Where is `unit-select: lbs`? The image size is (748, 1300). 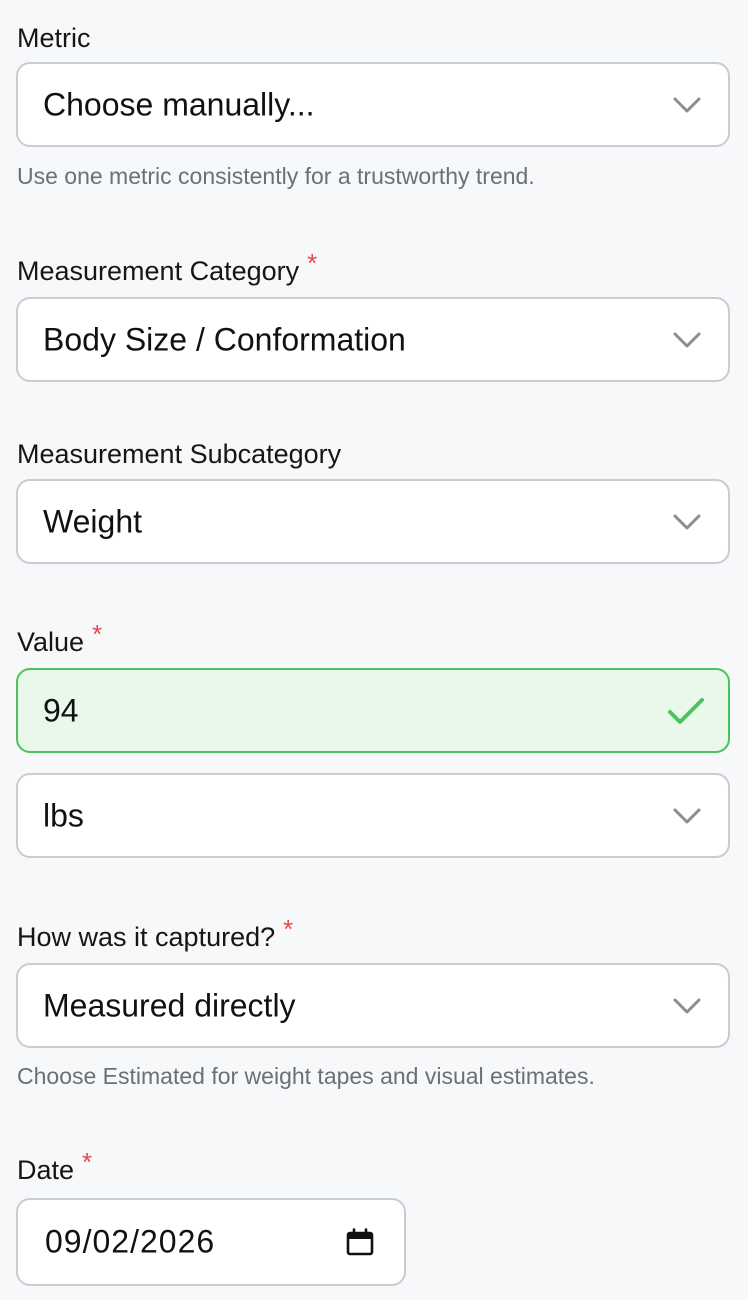 unit-select: lbs is located at coordinates (373, 815).